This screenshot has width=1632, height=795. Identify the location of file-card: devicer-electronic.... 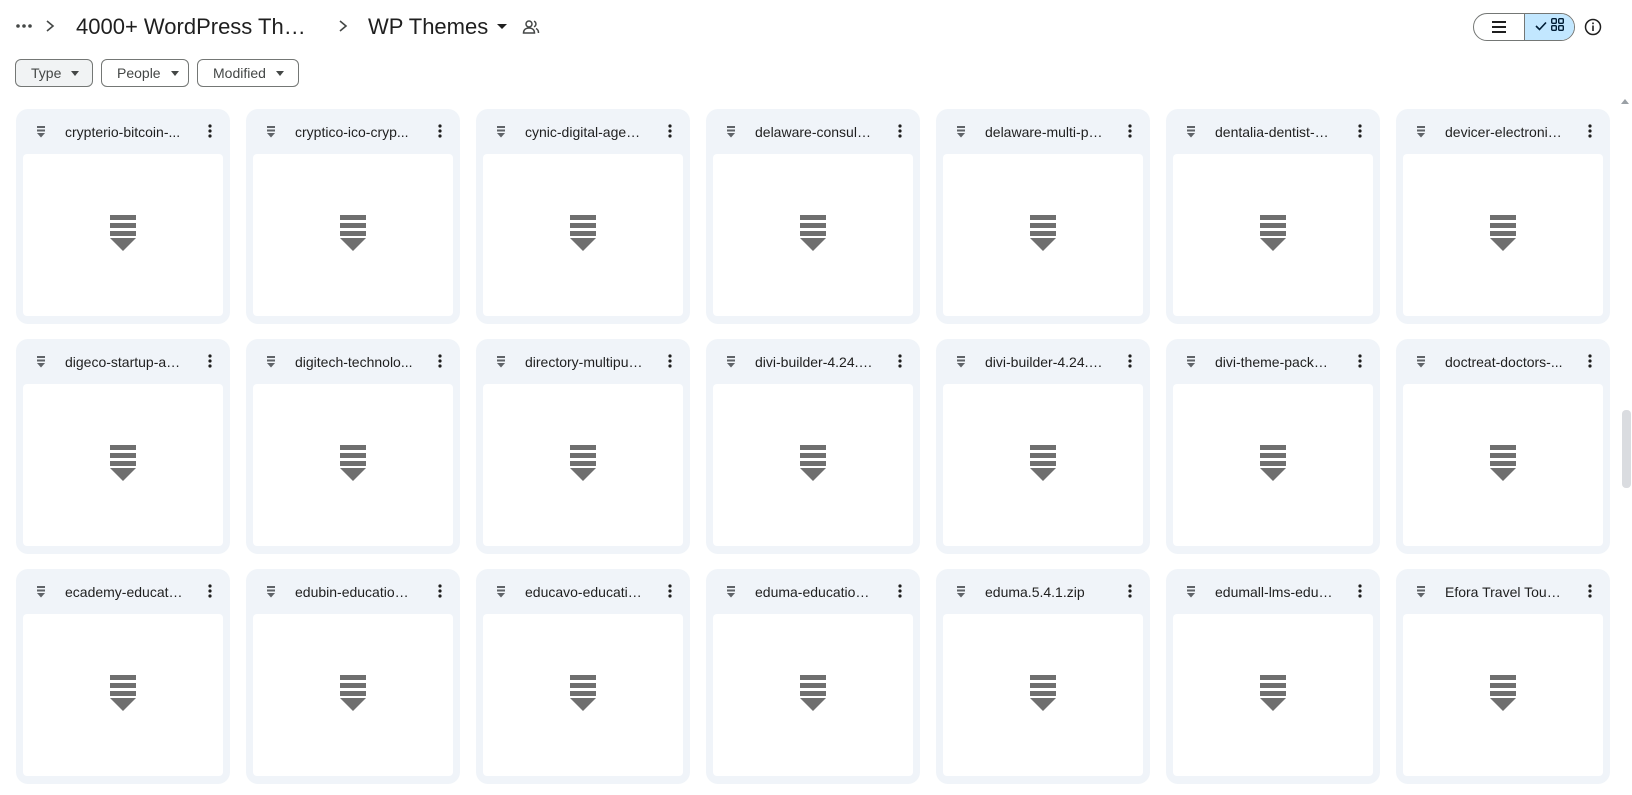
(1503, 216).